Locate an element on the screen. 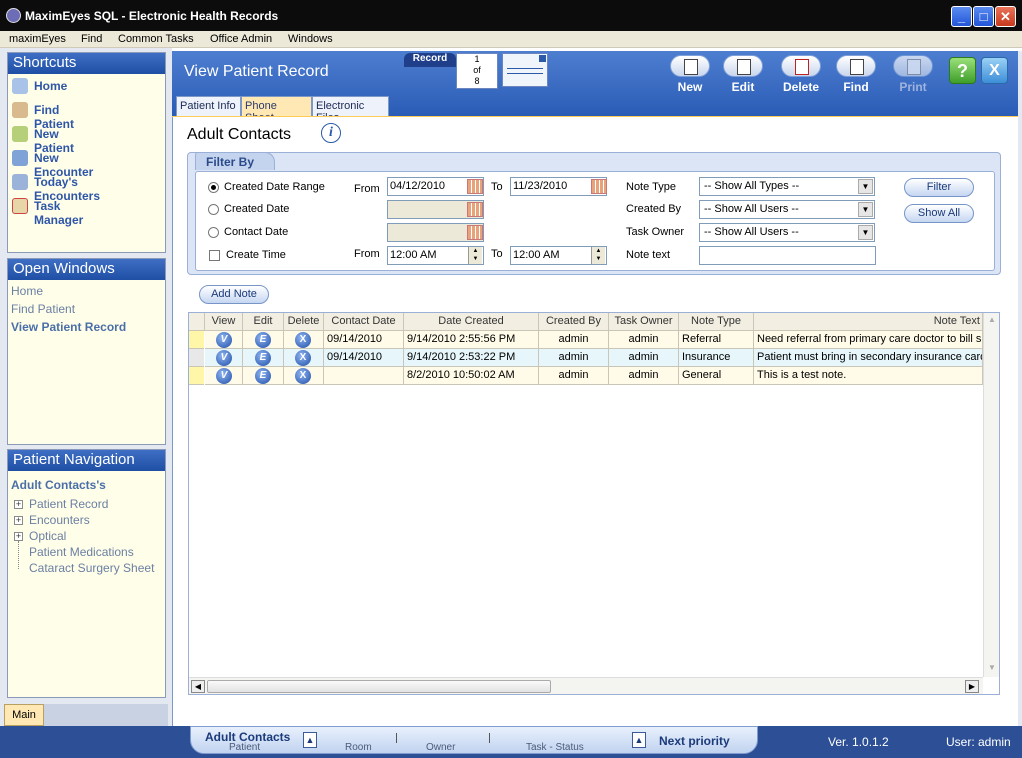 This screenshot has height=758, width=1022. record-thumbnail-icon is located at coordinates (525, 70).